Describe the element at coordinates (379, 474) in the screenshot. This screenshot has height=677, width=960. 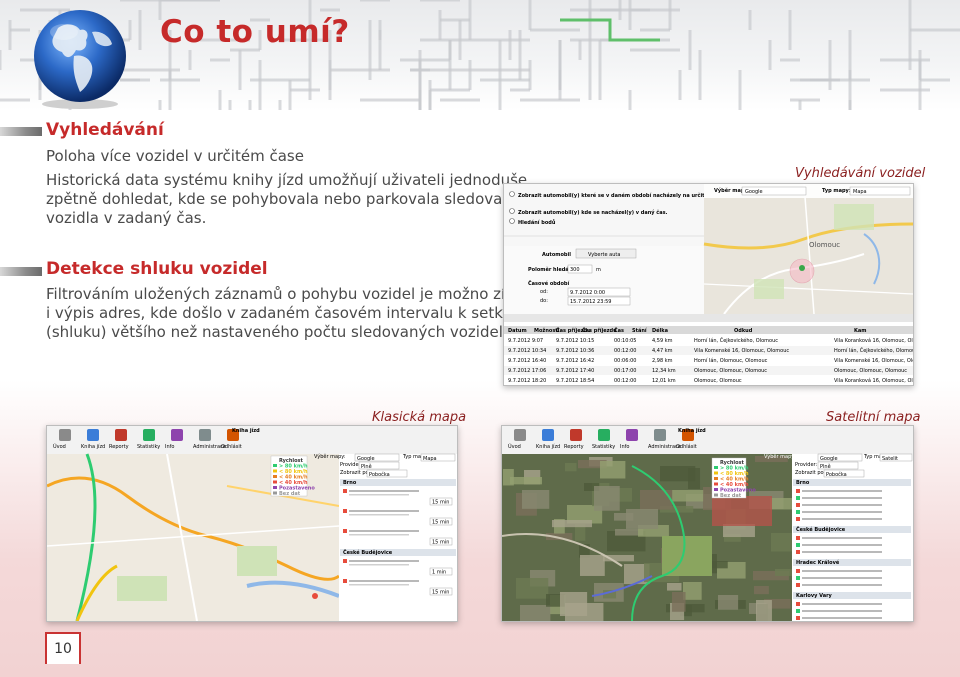
I see `search-by-value: Pobočka` at that location.